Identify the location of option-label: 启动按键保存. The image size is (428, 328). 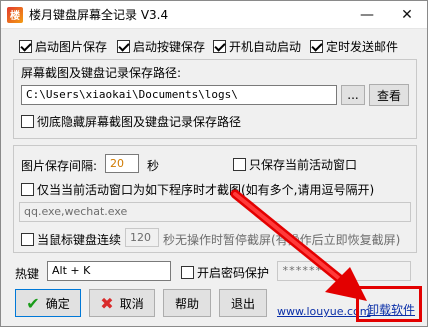
(169, 47).